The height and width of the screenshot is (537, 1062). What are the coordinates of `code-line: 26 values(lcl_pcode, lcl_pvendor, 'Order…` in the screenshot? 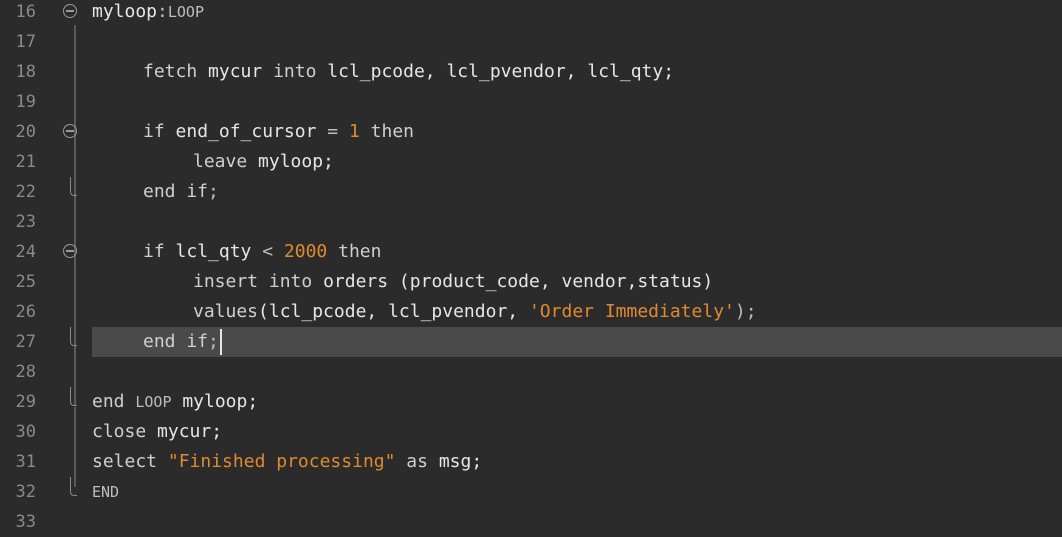 It's located at (531, 312).